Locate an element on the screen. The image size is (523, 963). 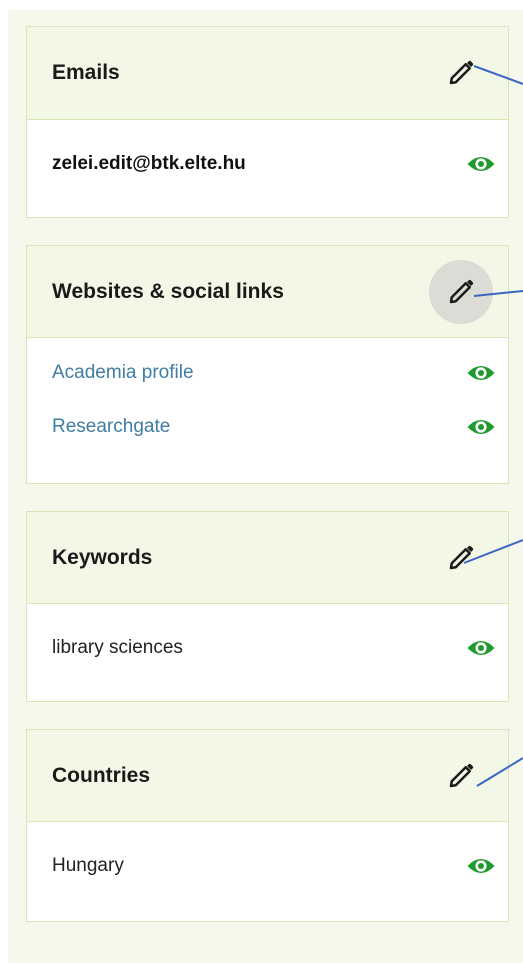
websites-edit-button is located at coordinates (461, 291).